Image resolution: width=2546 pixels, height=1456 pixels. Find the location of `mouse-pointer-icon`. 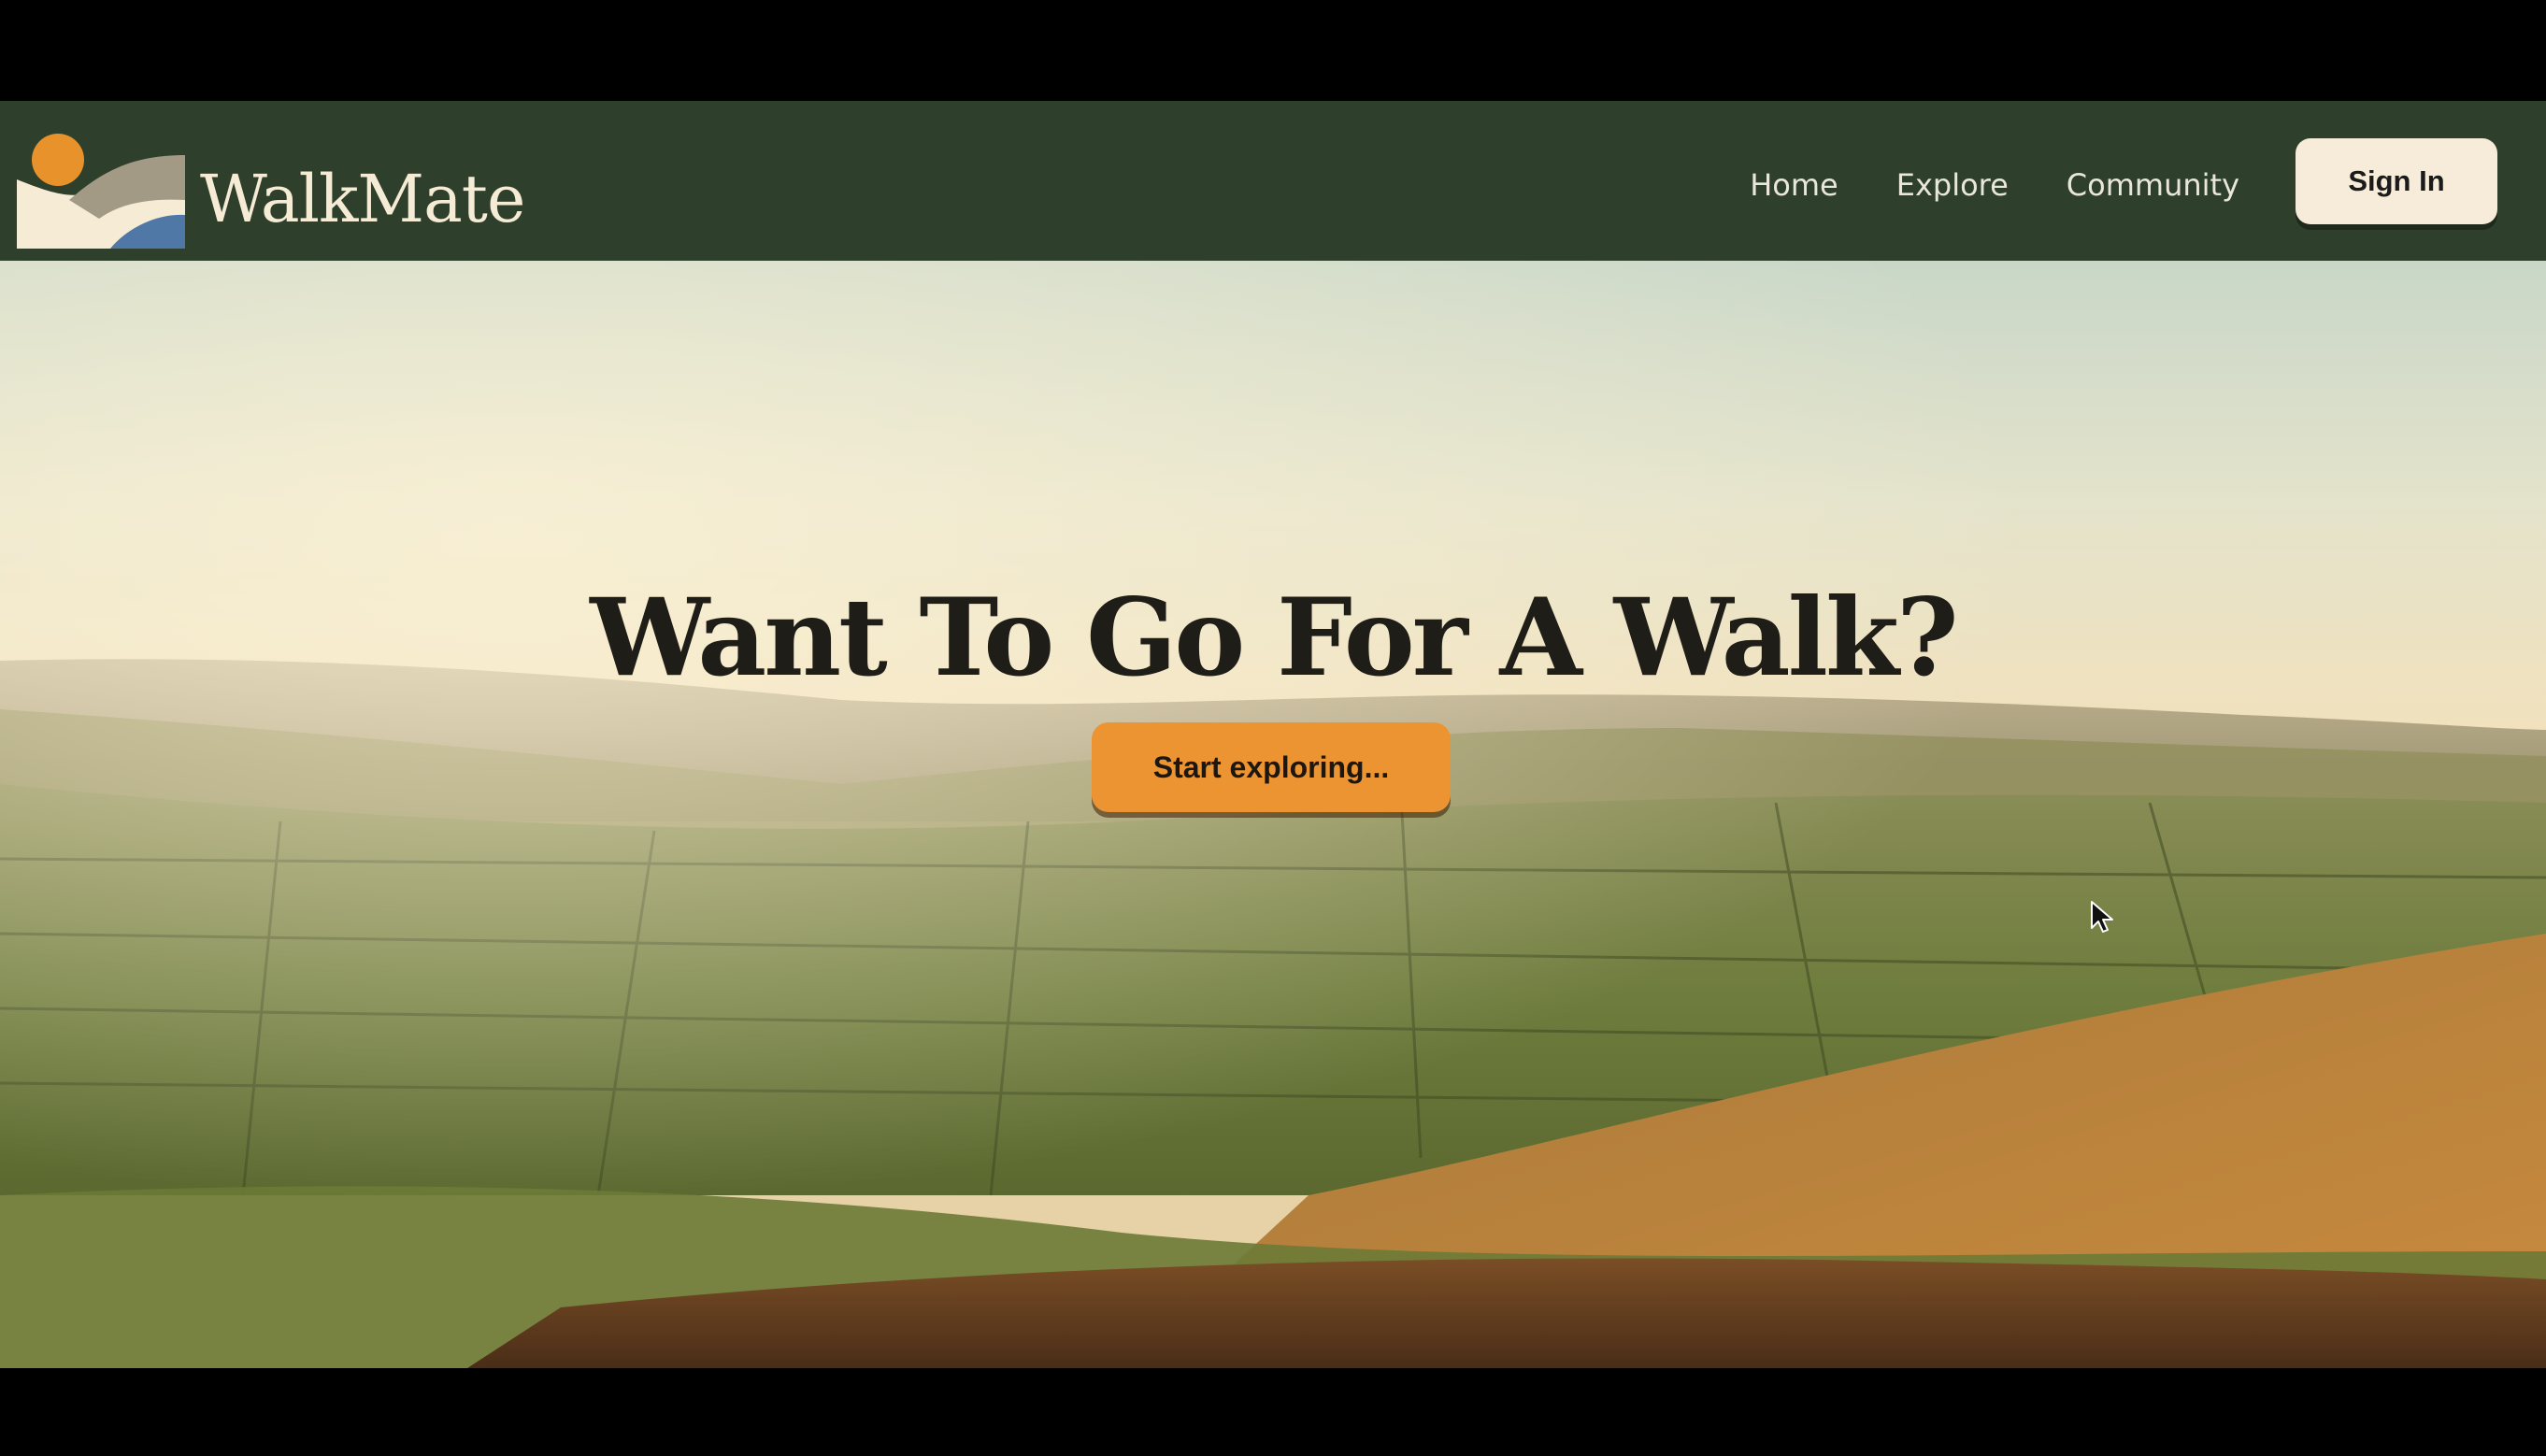

mouse-pointer-icon is located at coordinates (2102, 917).